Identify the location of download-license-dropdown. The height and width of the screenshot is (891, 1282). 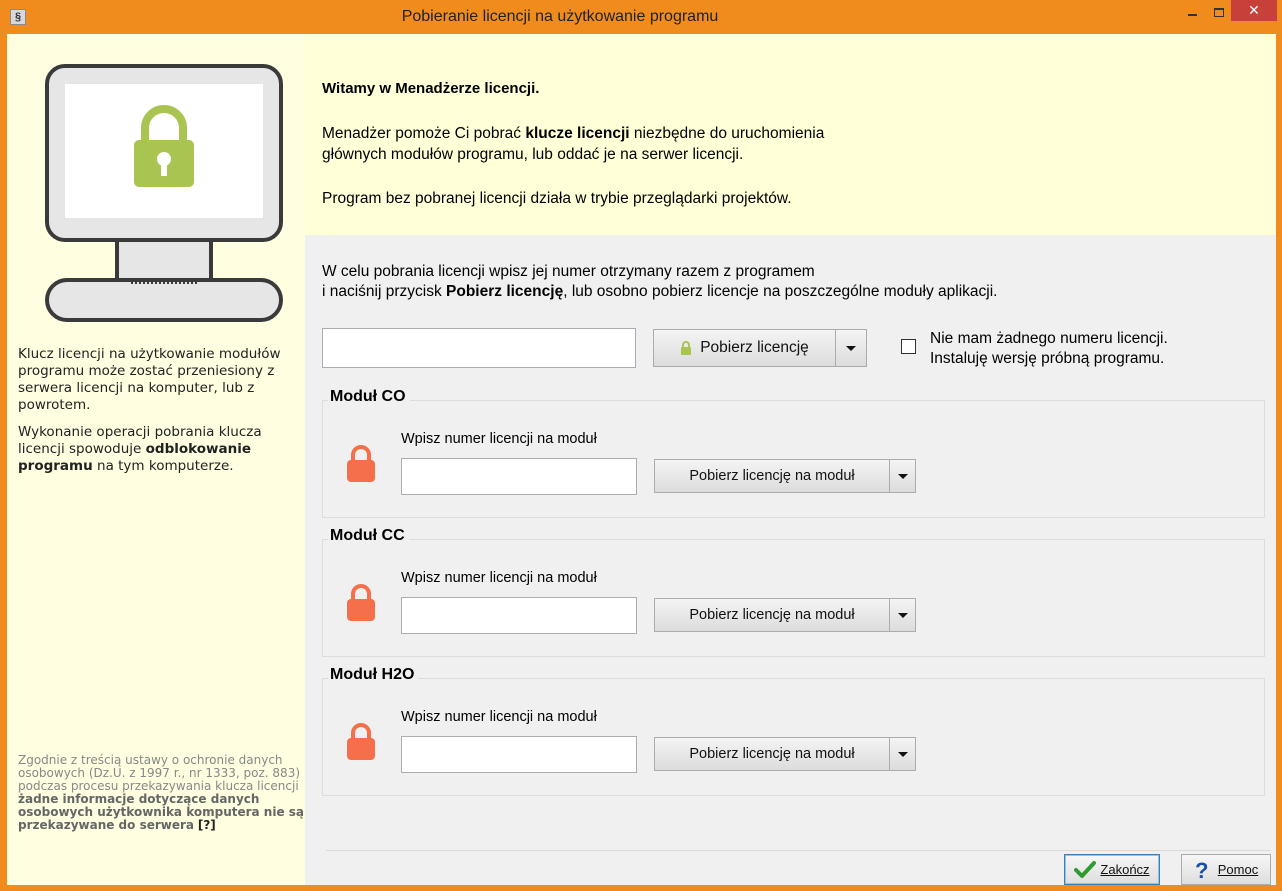
(851, 348).